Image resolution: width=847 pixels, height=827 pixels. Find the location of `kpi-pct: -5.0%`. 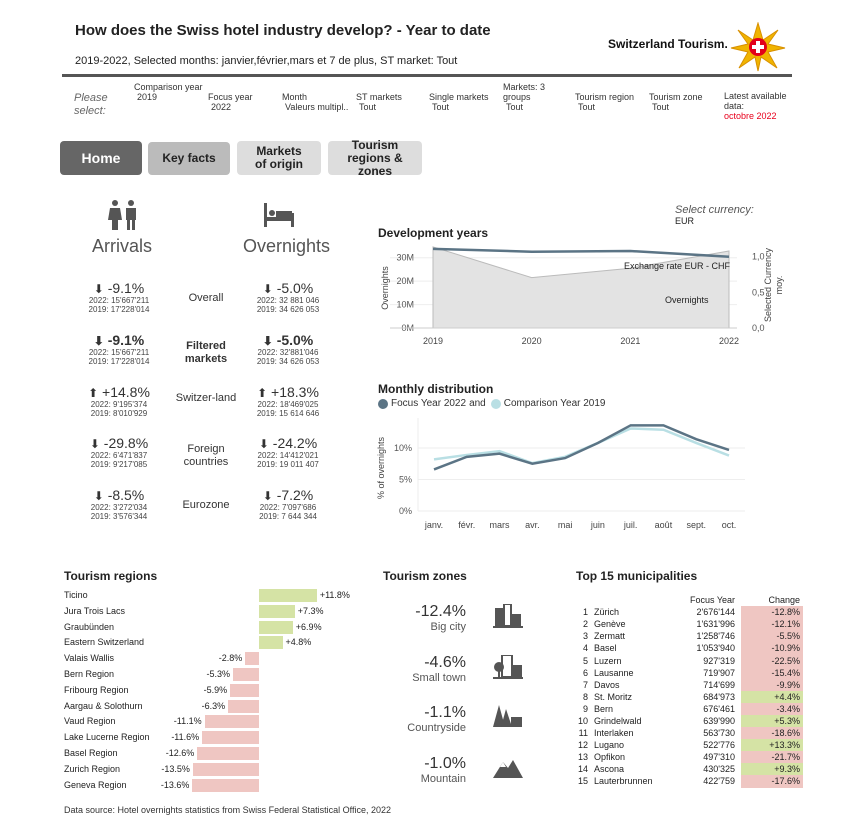

kpi-pct: -5.0% is located at coordinates (295, 340).